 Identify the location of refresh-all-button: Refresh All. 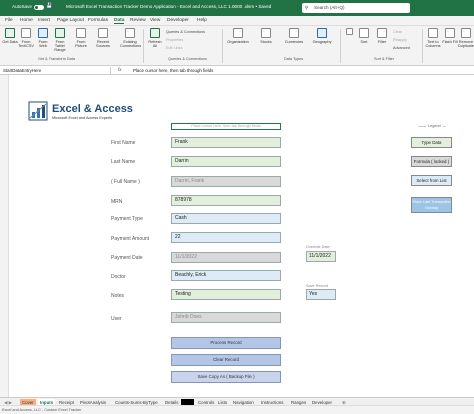
(155, 38).